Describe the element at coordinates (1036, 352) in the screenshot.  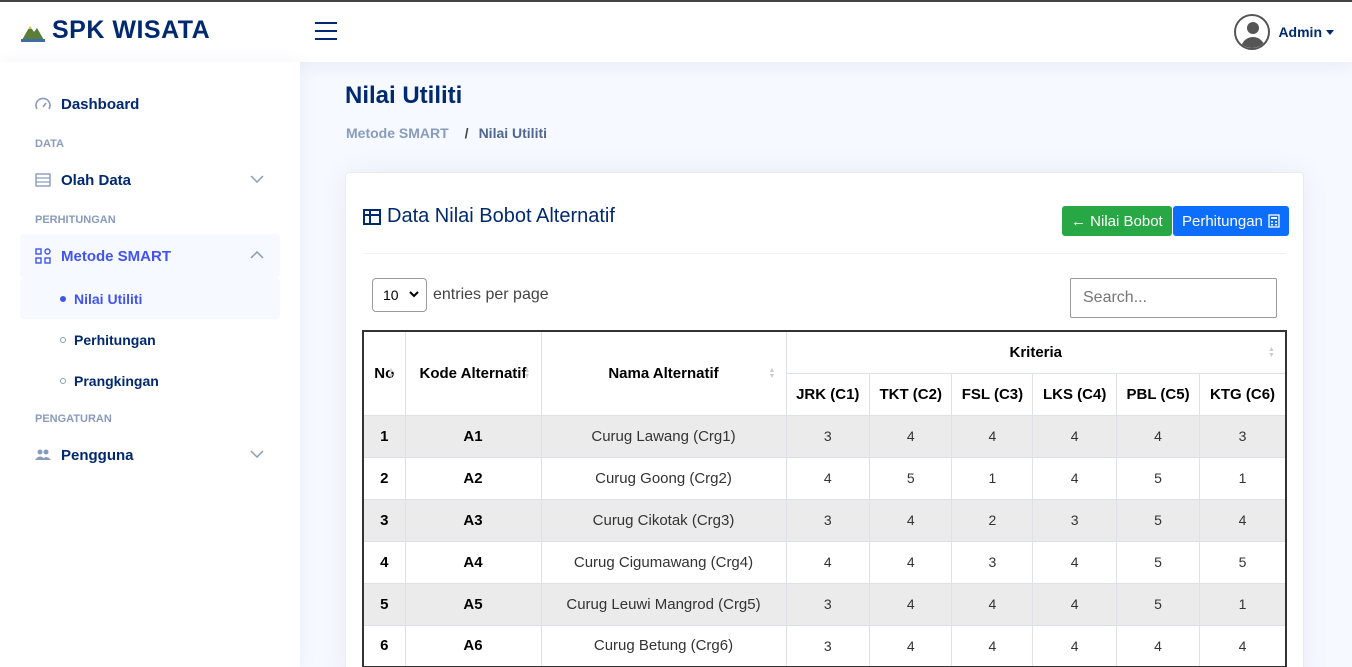
I see `column-header-kriteria: Kriteria` at that location.